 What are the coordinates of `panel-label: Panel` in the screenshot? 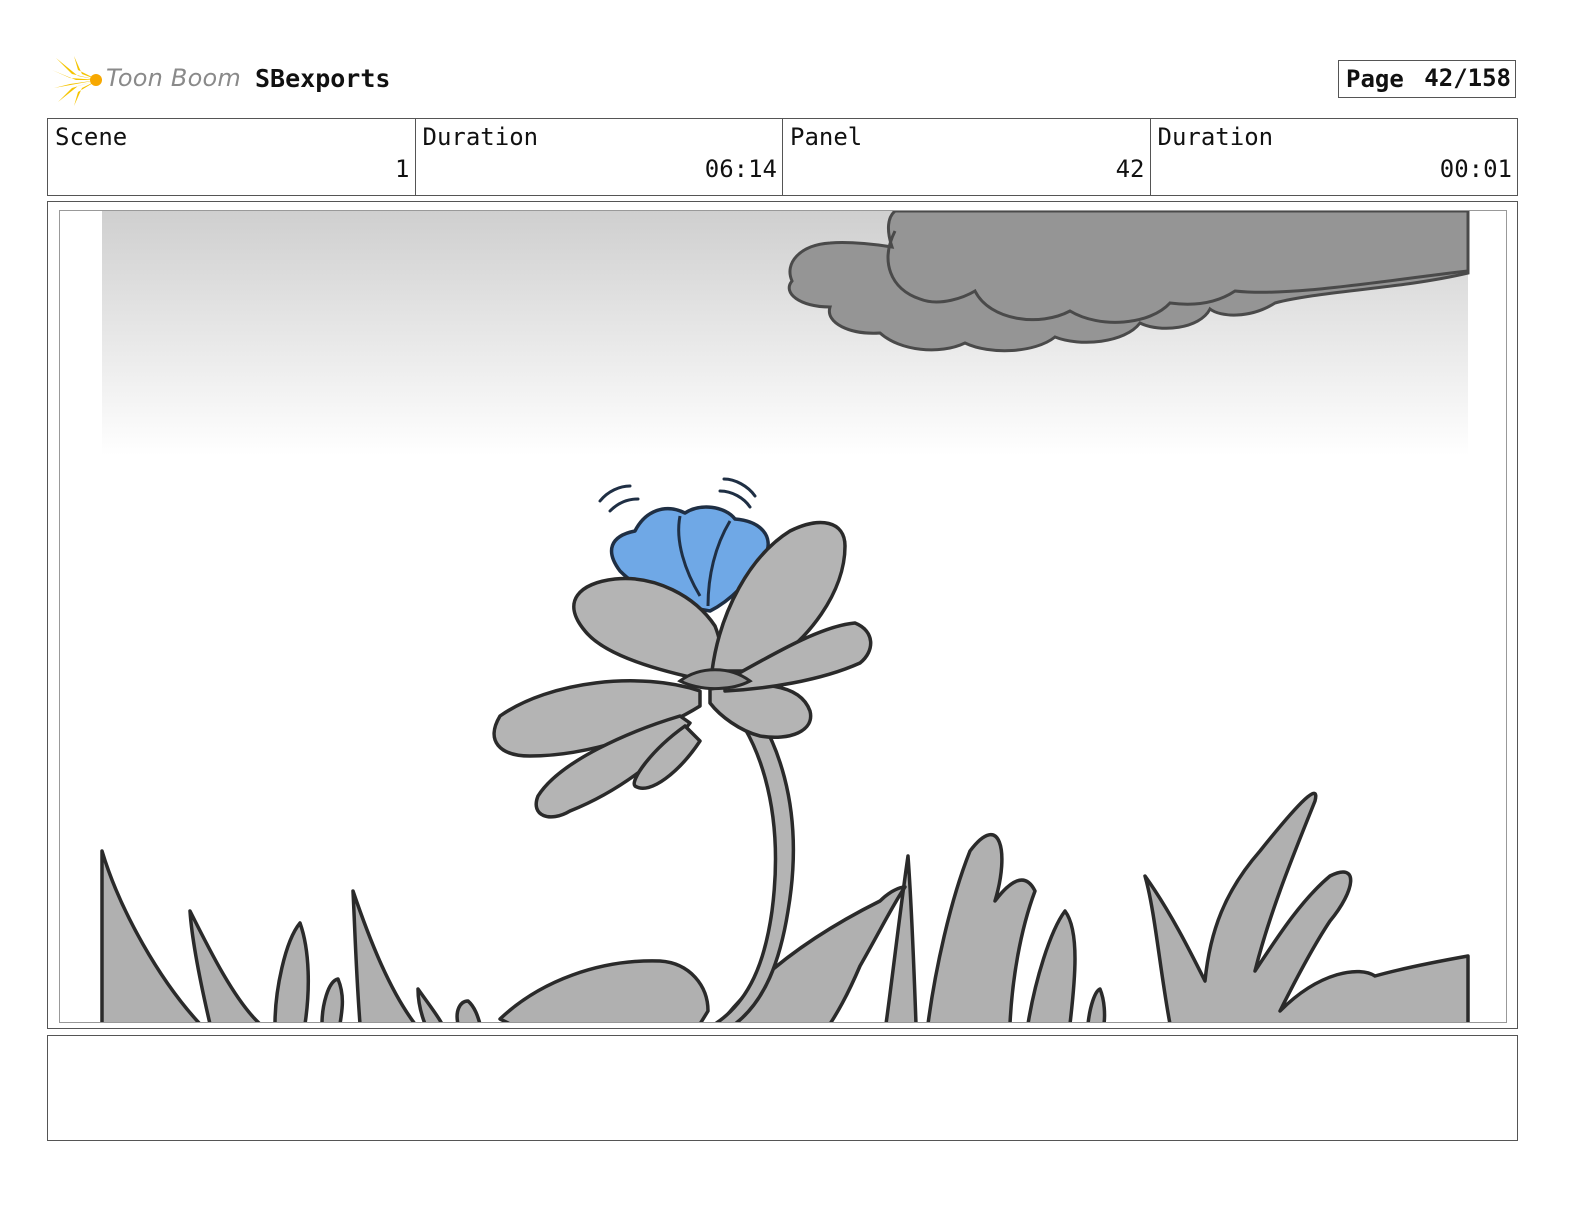 It's located at (826, 137).